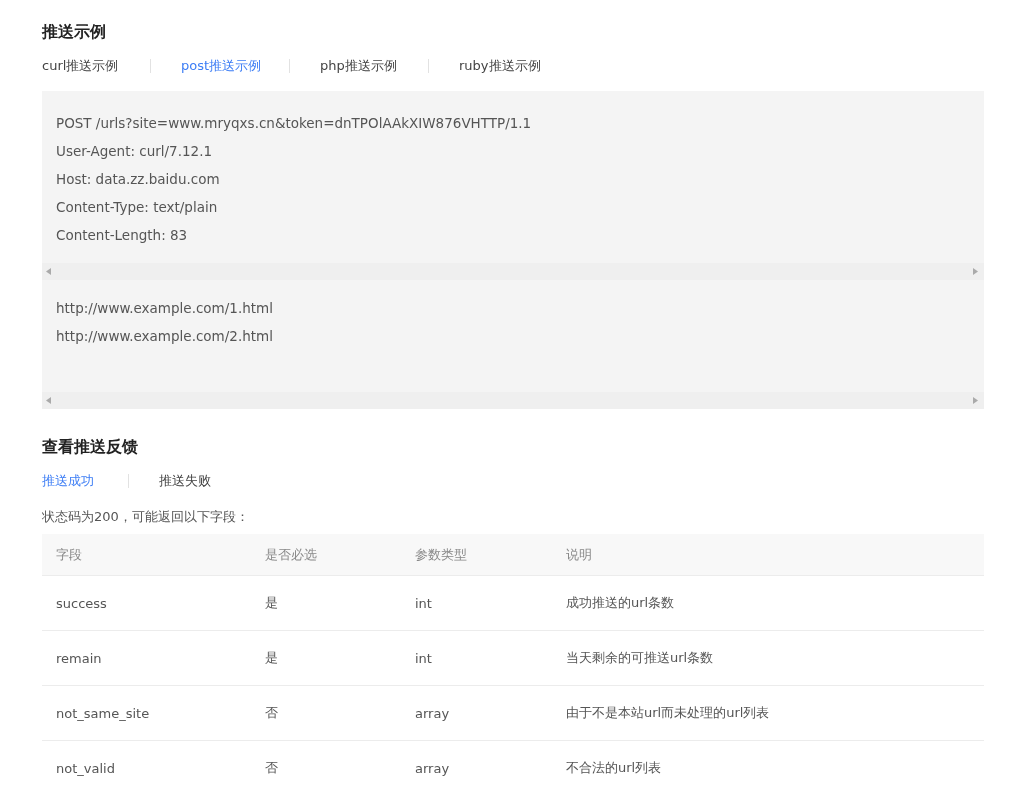  Describe the element at coordinates (137, 207) in the screenshot. I see `code-line: Content-Type: text/plain` at that location.